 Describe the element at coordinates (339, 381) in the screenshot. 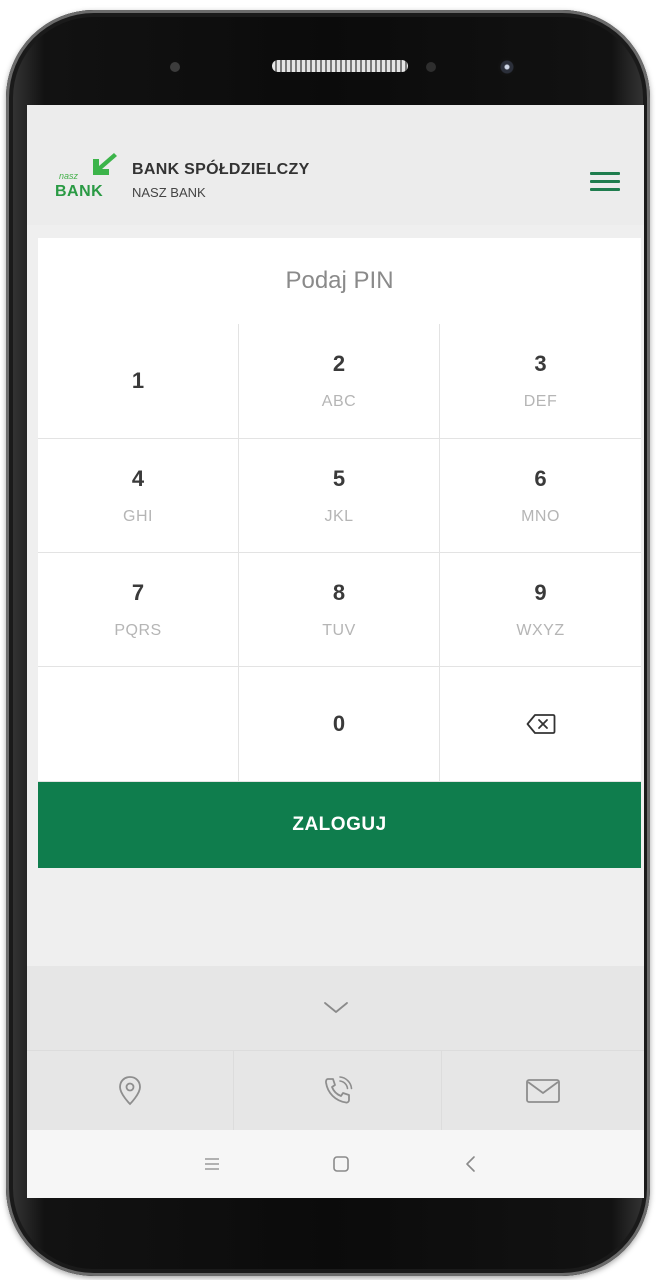

I see `key-2: 2 ABC` at that location.